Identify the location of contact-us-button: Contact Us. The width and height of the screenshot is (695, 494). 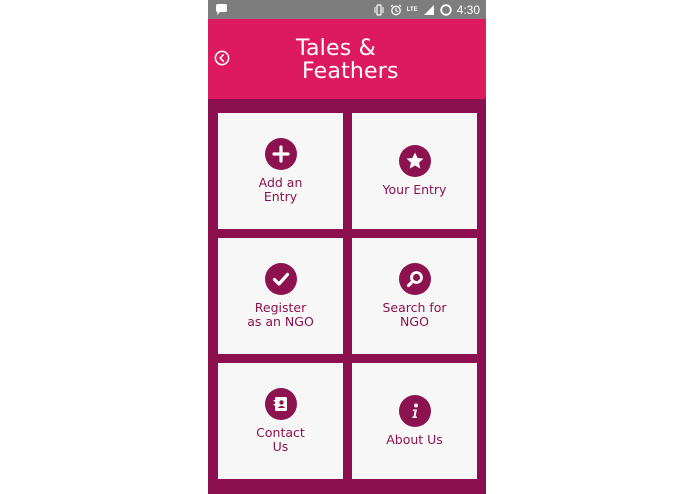
(280, 421).